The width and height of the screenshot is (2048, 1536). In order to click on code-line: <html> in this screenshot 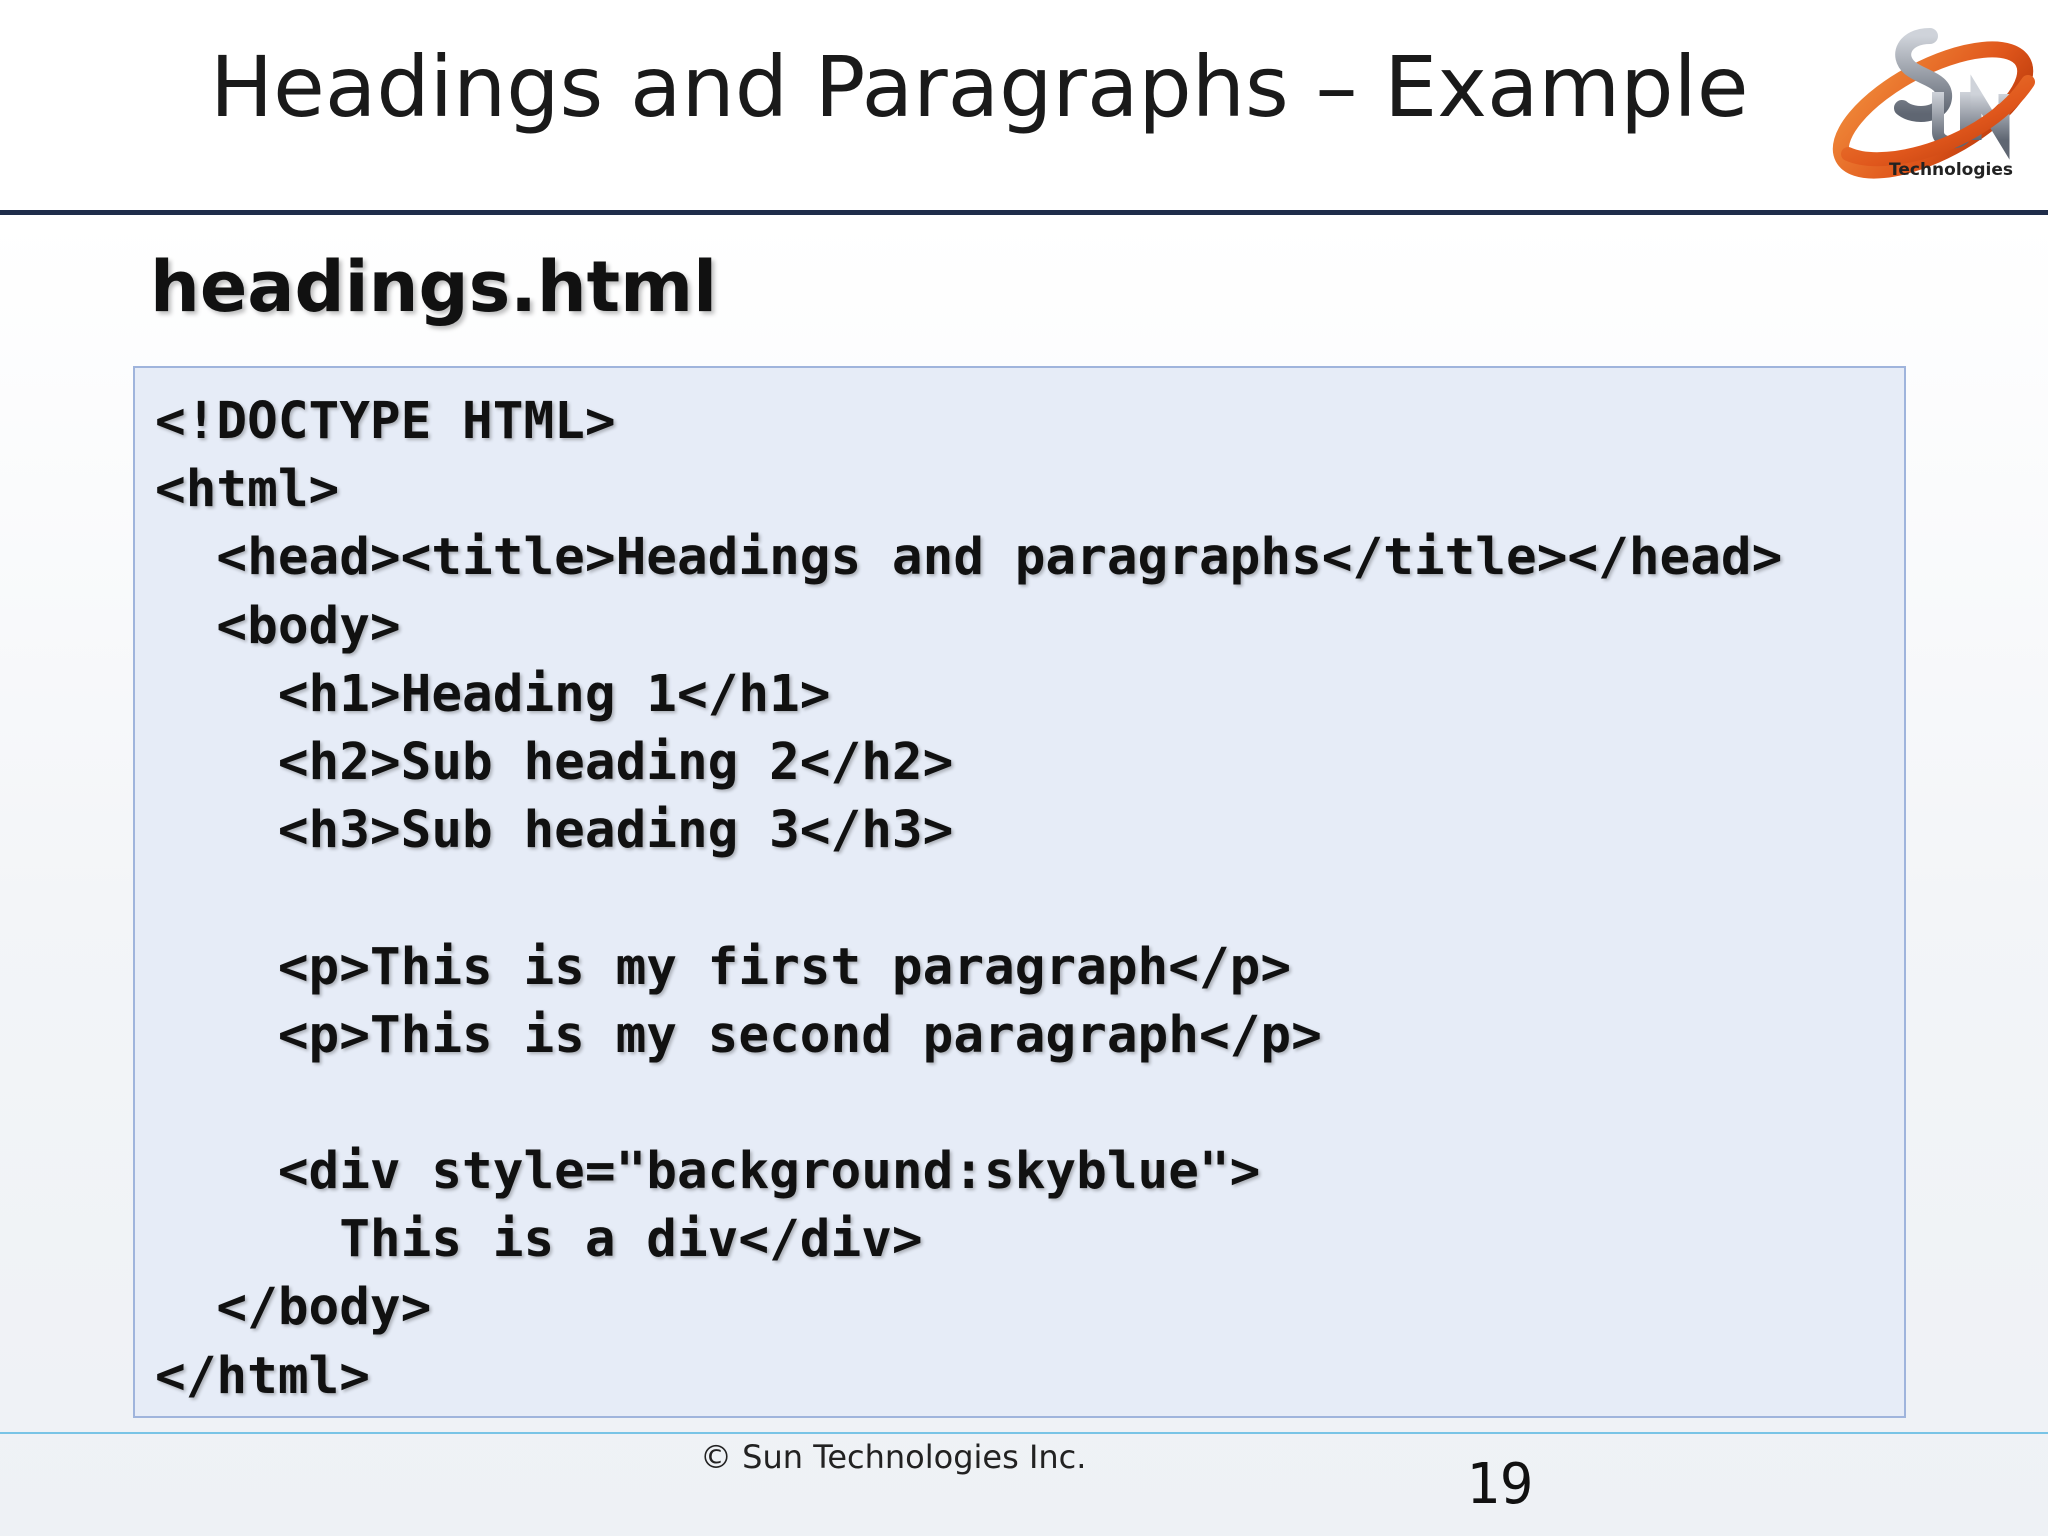, I will do `click(247, 490)`.